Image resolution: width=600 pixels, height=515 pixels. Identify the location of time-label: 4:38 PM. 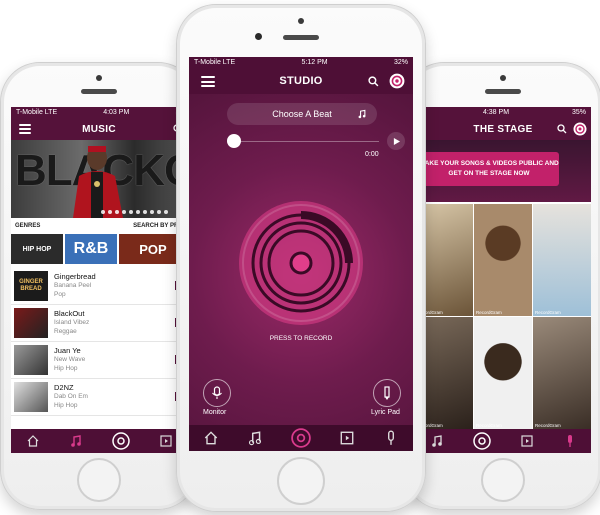
(496, 112).